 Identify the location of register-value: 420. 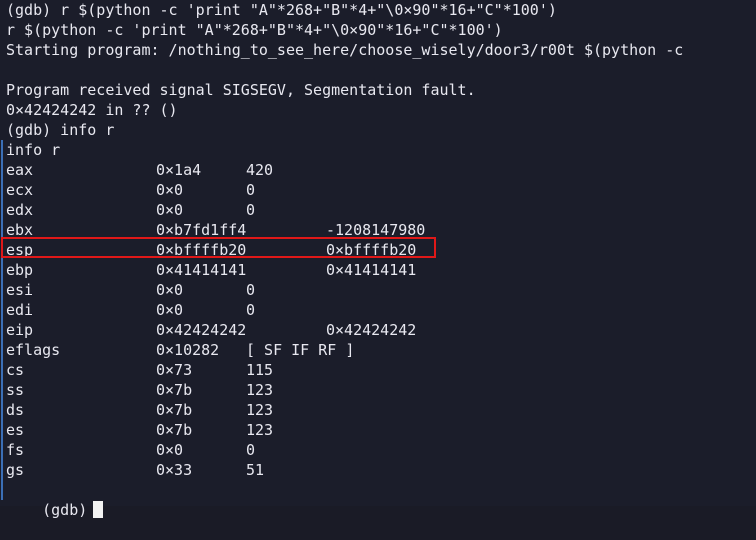
(260, 170).